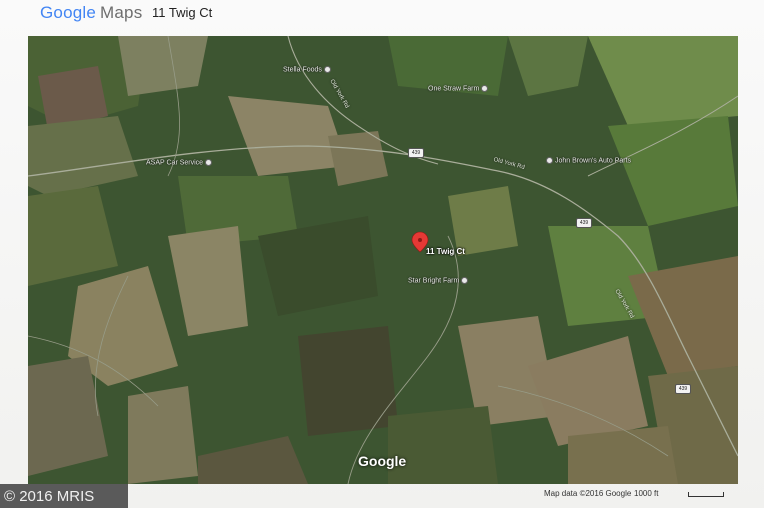 The width and height of the screenshot is (764, 508). Describe the element at coordinates (121, 12) in the screenshot. I see `logo-maps: Maps` at that location.